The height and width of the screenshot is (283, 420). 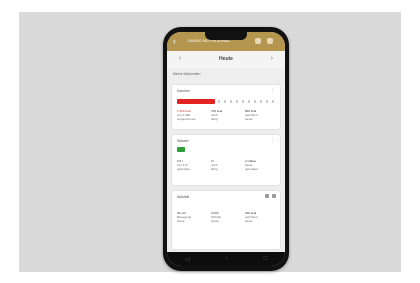 What do you see at coordinates (267, 196) in the screenshot?
I see `info-icon` at bounding box center [267, 196].